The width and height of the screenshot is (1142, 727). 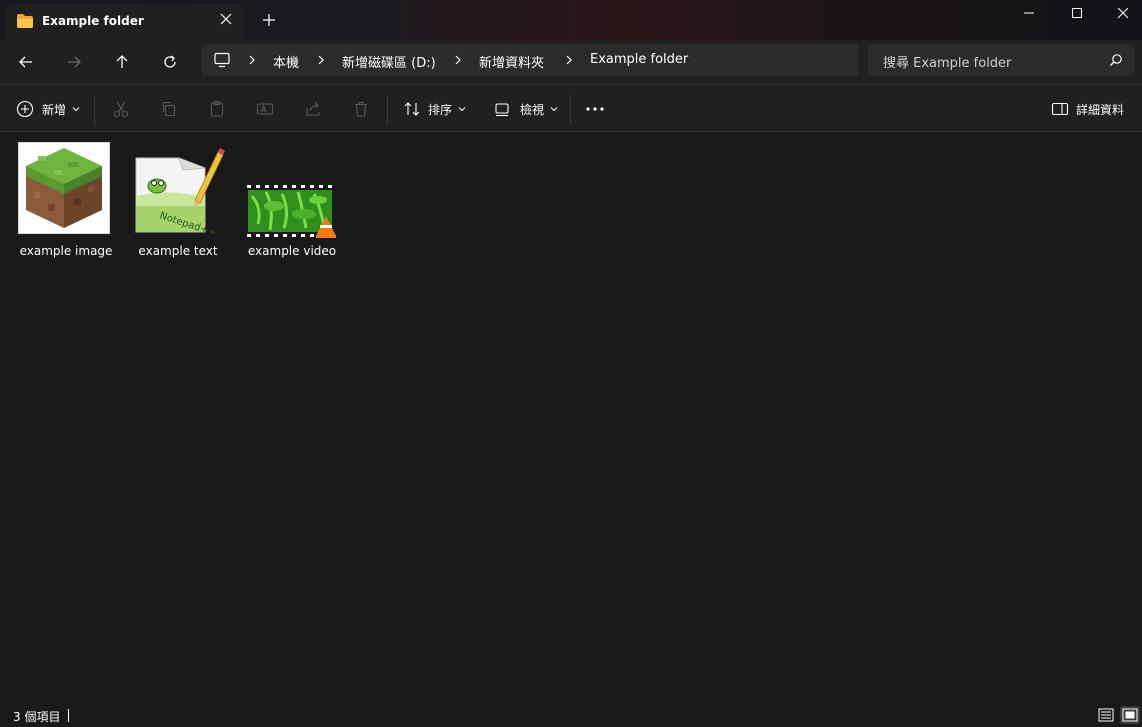 I want to click on more-icon, so click(x=595, y=109).